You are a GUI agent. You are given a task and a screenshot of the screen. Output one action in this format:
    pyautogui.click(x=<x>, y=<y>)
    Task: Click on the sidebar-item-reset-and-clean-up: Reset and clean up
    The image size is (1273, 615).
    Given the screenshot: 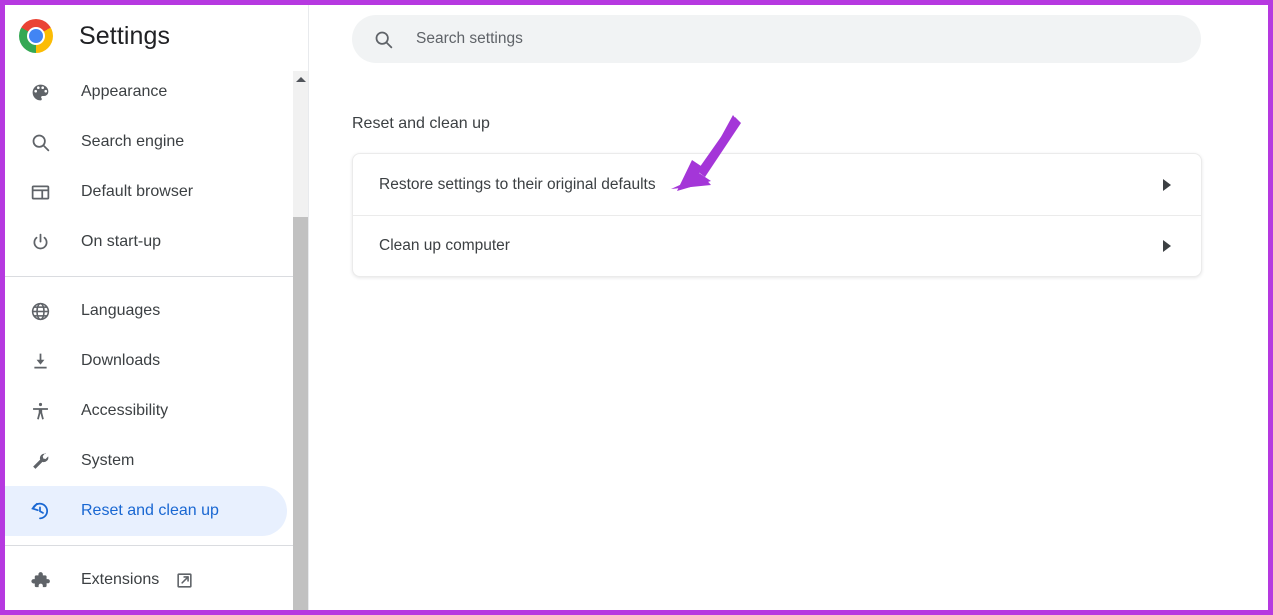 What is the action you would take?
    pyautogui.click(x=146, y=511)
    